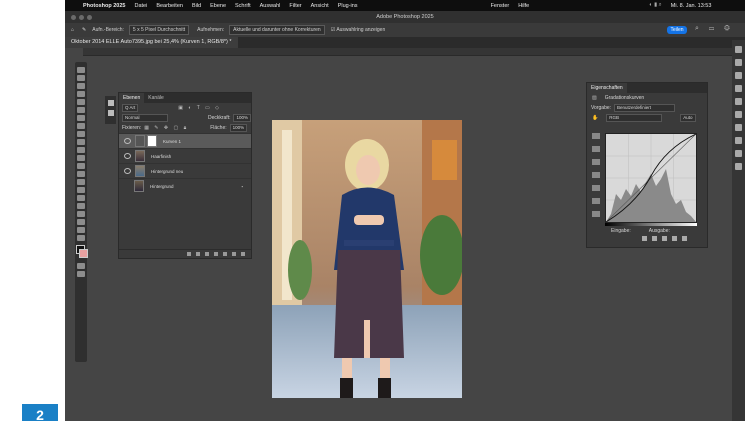 This screenshot has width=750, height=421. I want to click on blend-mode-select: Normal, so click(145, 118).